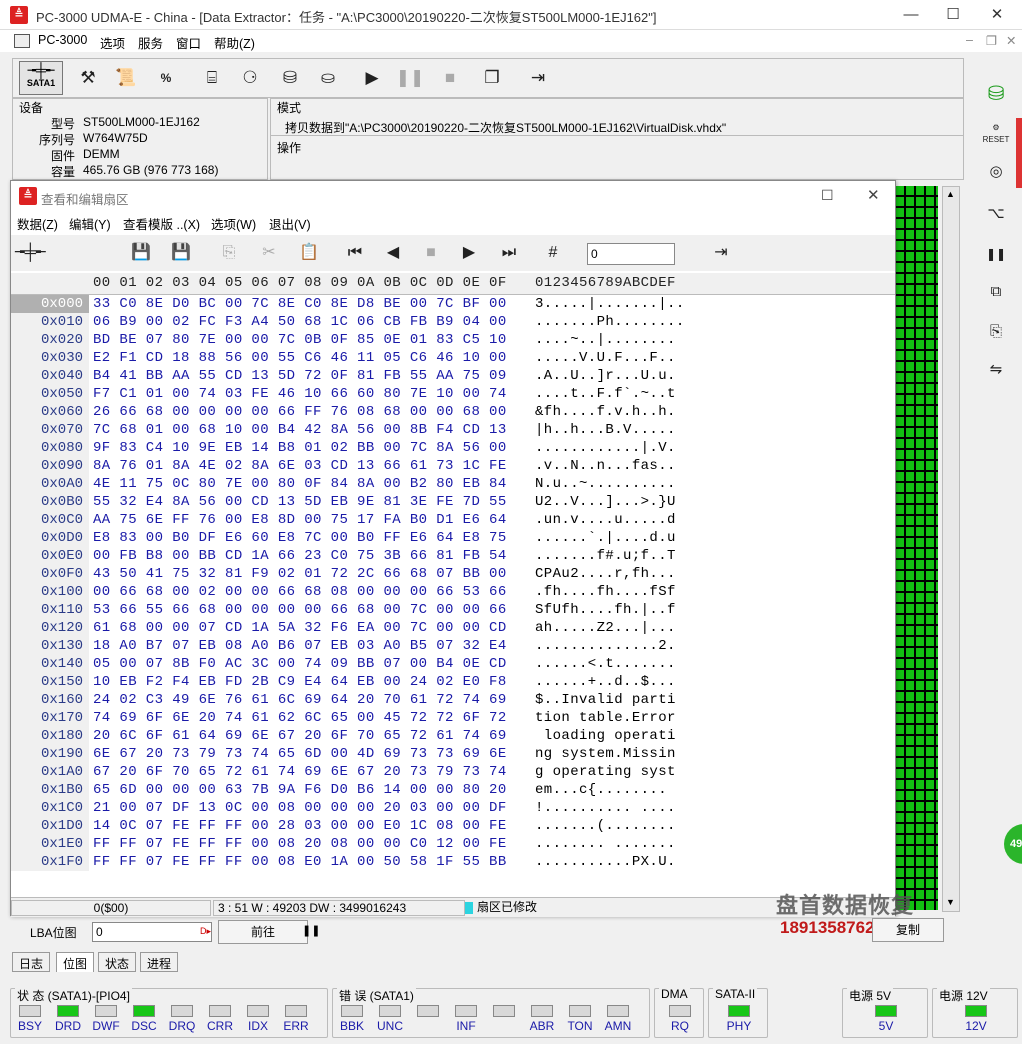 This screenshot has width=1022, height=1044. Describe the element at coordinates (269, 253) in the screenshot. I see `cut-icon: ✂` at that location.